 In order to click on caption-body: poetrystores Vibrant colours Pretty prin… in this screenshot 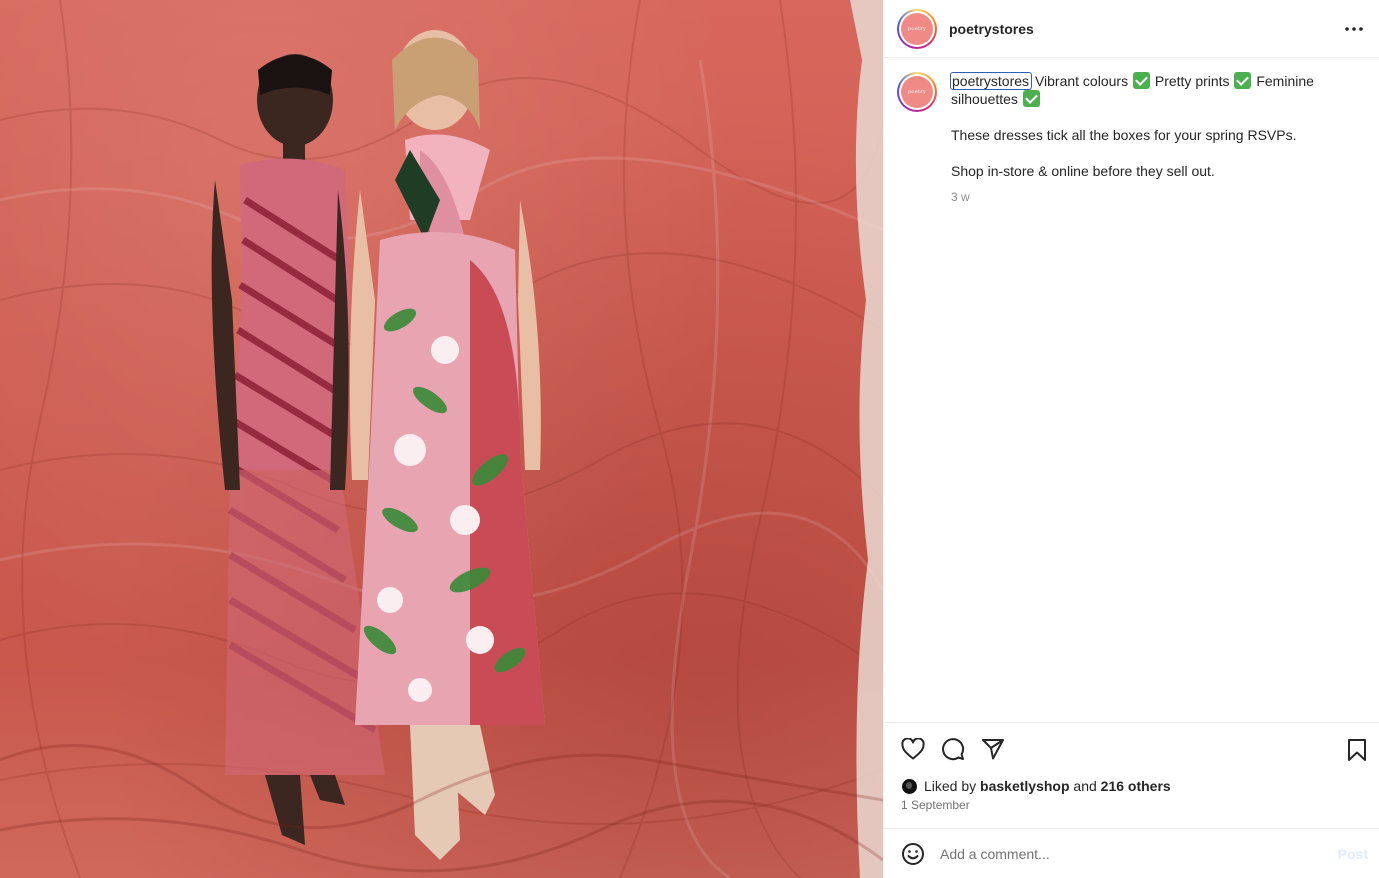, I will do `click(1150, 139)`.